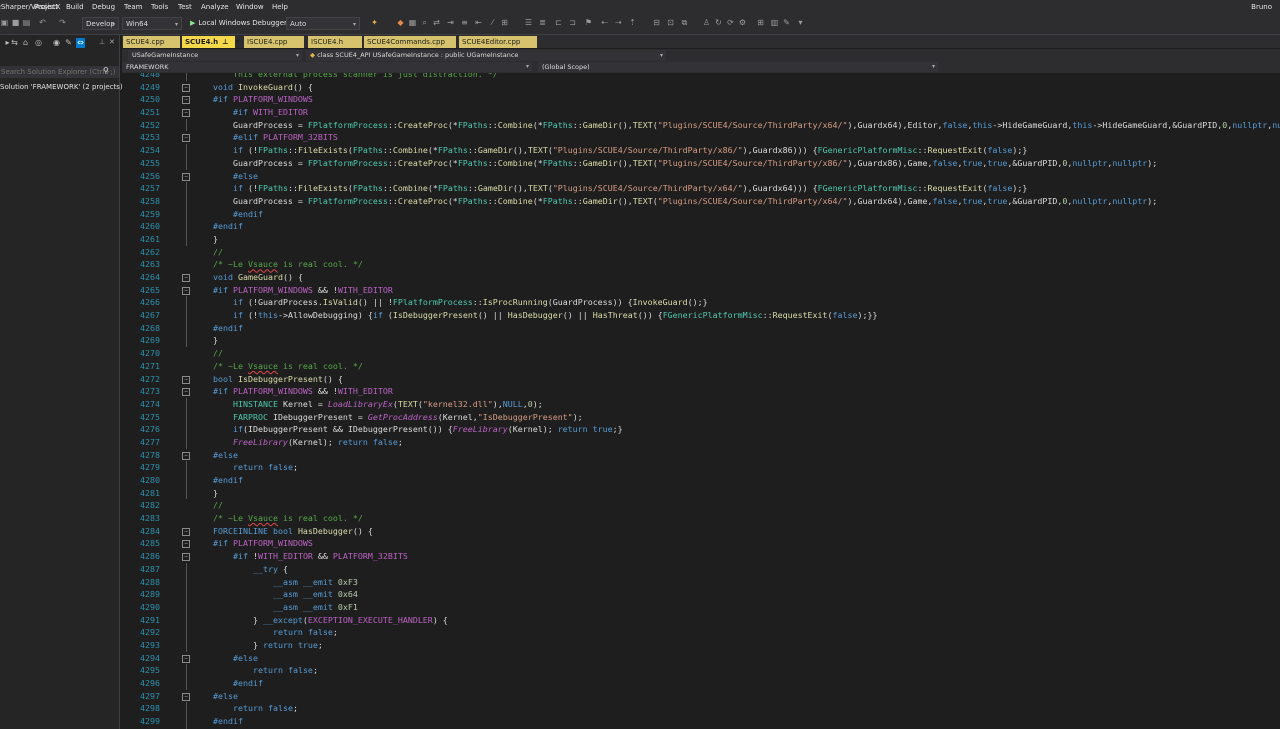 This screenshot has height=729, width=1280. What do you see at coordinates (151, 42) in the screenshot?
I see `tab-scue4-cpp: SCUE4.cpp` at bounding box center [151, 42].